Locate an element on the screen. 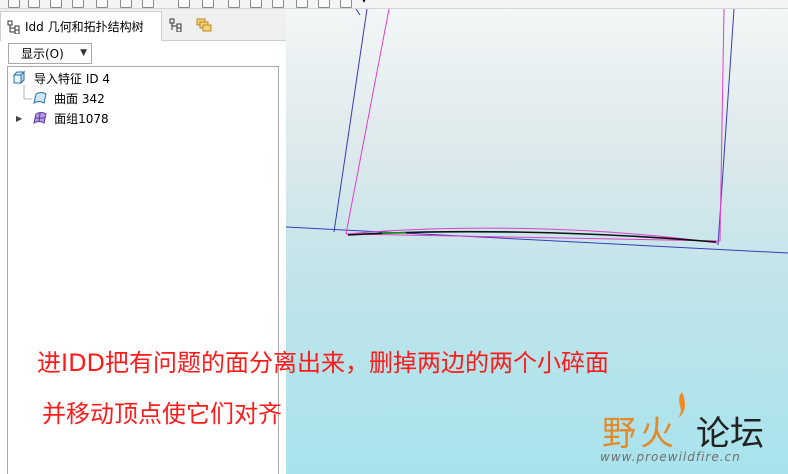 The height and width of the screenshot is (474, 788). tree-item-quilt: ▶ 面组1078 is located at coordinates (62, 118).